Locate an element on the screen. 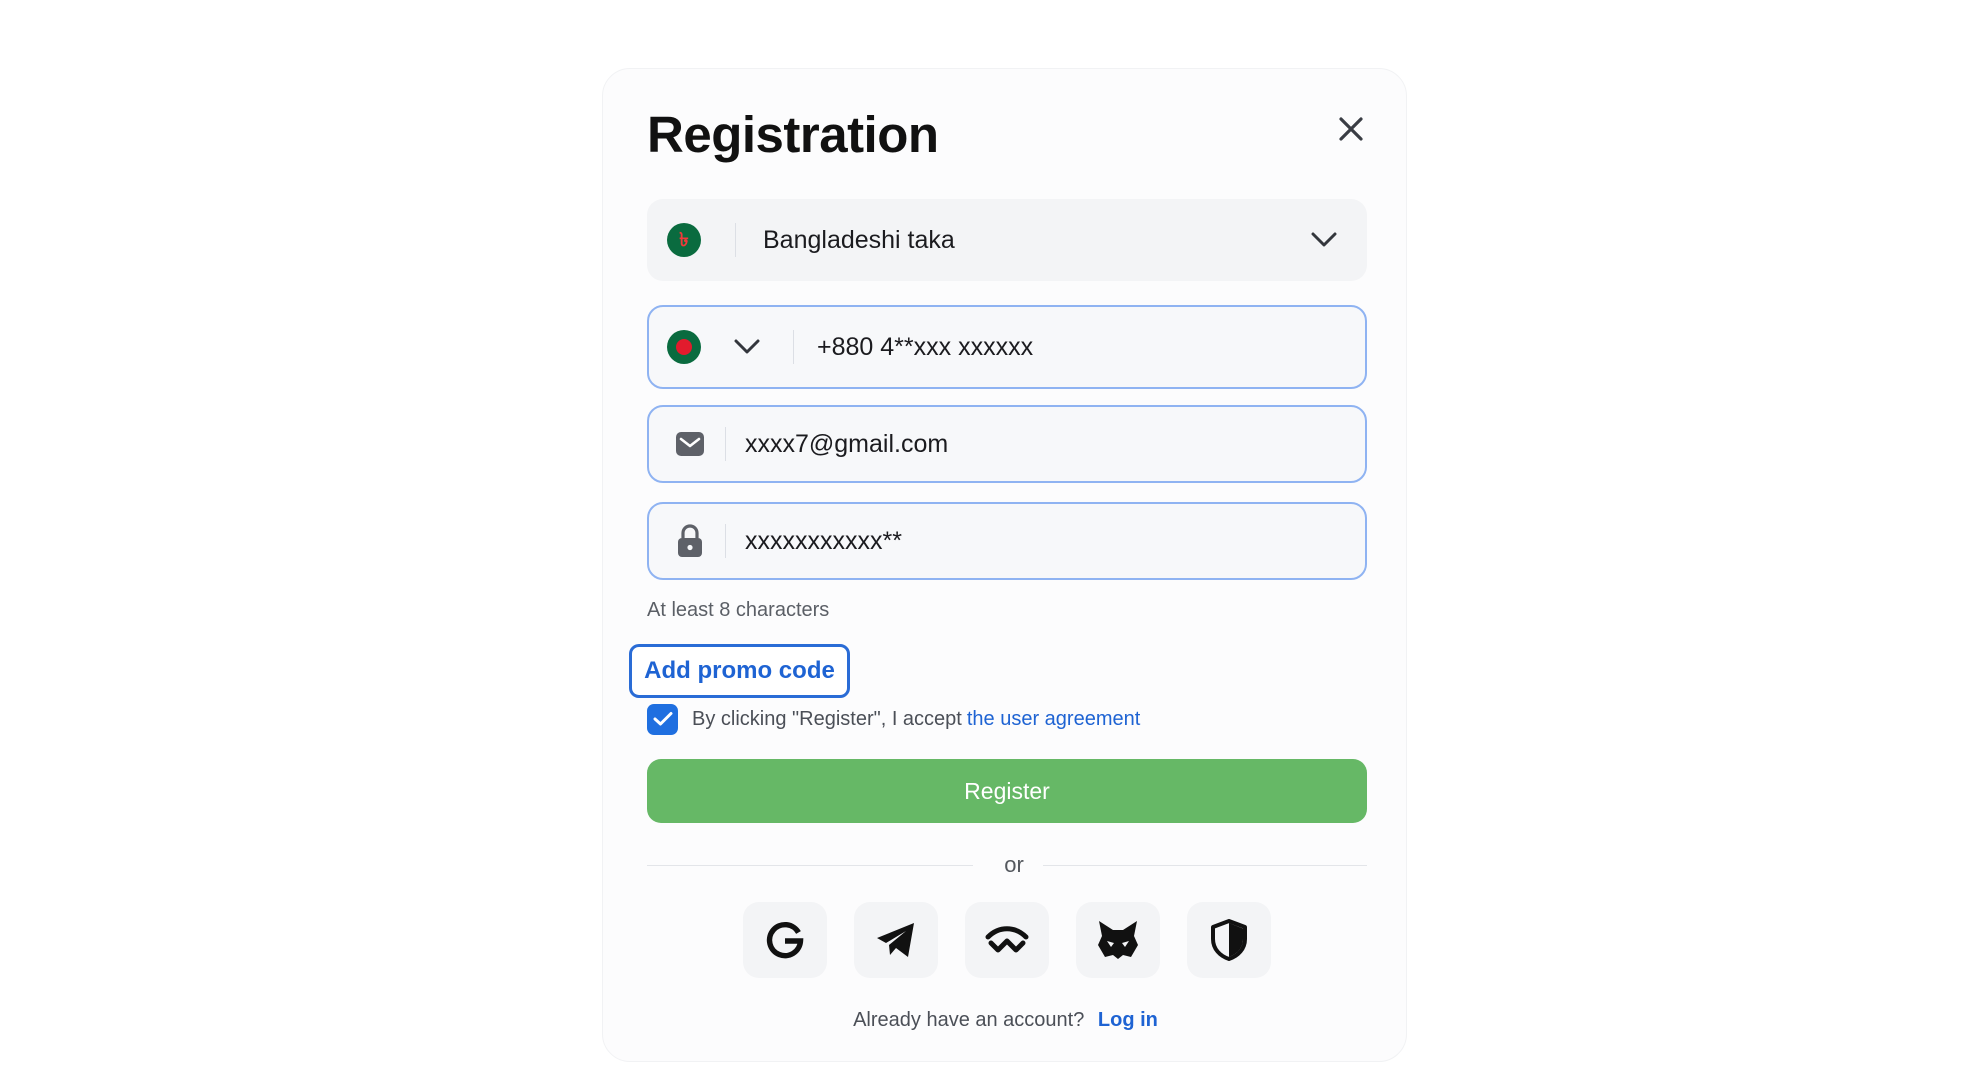 The image size is (1980, 1080). login-prompt: Already have an account? Log in is located at coordinates (1005, 1020).